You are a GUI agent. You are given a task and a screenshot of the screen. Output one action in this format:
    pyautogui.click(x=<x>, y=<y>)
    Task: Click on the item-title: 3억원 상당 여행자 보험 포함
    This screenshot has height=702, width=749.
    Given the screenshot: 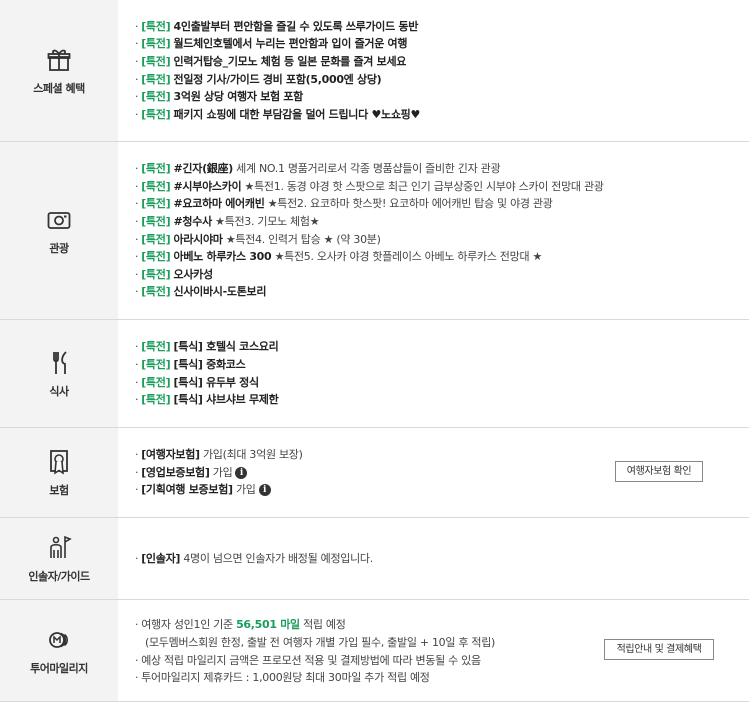 What is the action you would take?
    pyautogui.click(x=238, y=97)
    